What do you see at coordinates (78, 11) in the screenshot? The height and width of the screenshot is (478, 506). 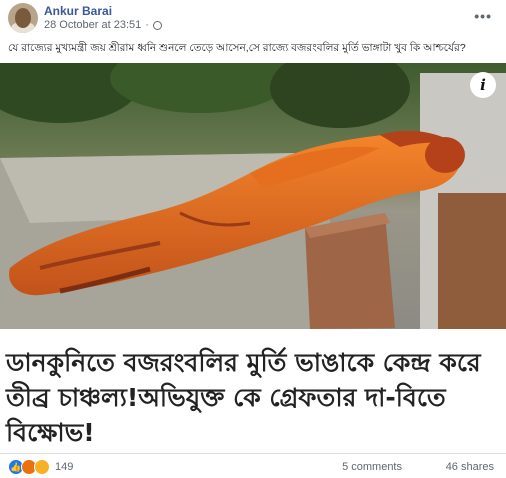 I see `author-name: Ankur Barai` at bounding box center [78, 11].